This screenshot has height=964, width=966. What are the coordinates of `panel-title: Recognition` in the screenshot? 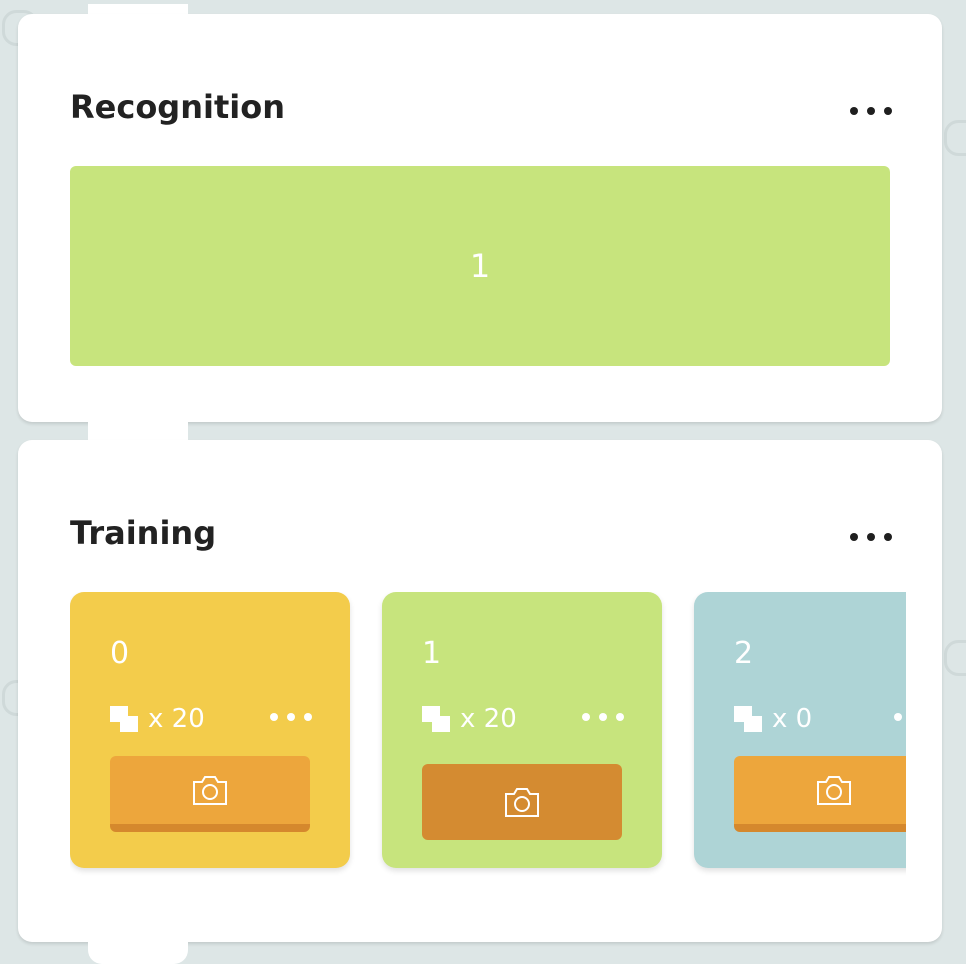 It's located at (177, 107).